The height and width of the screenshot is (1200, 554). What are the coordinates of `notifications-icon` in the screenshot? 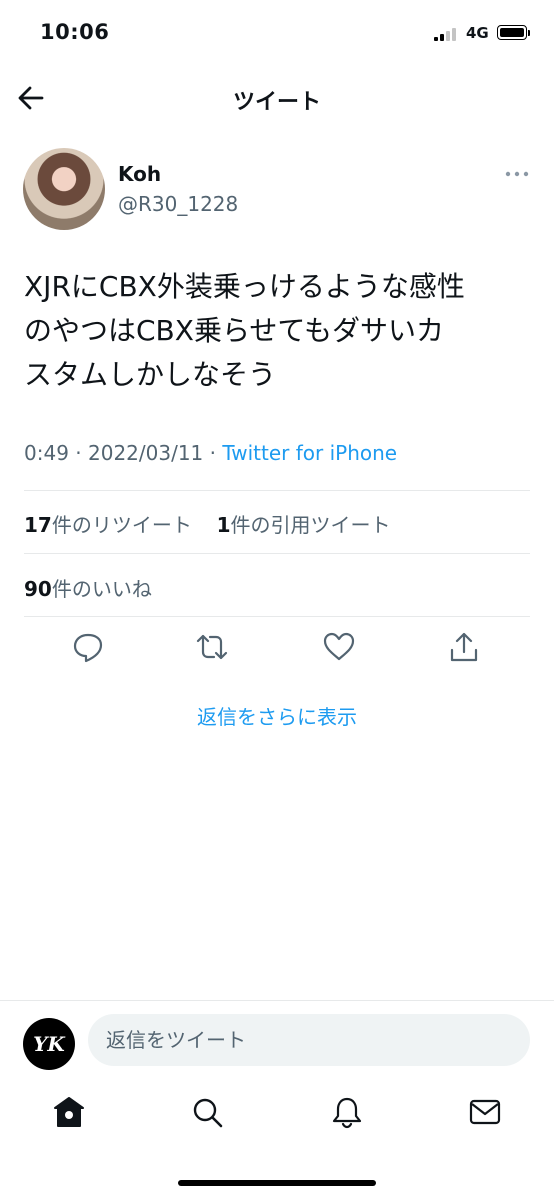 It's located at (347, 1112).